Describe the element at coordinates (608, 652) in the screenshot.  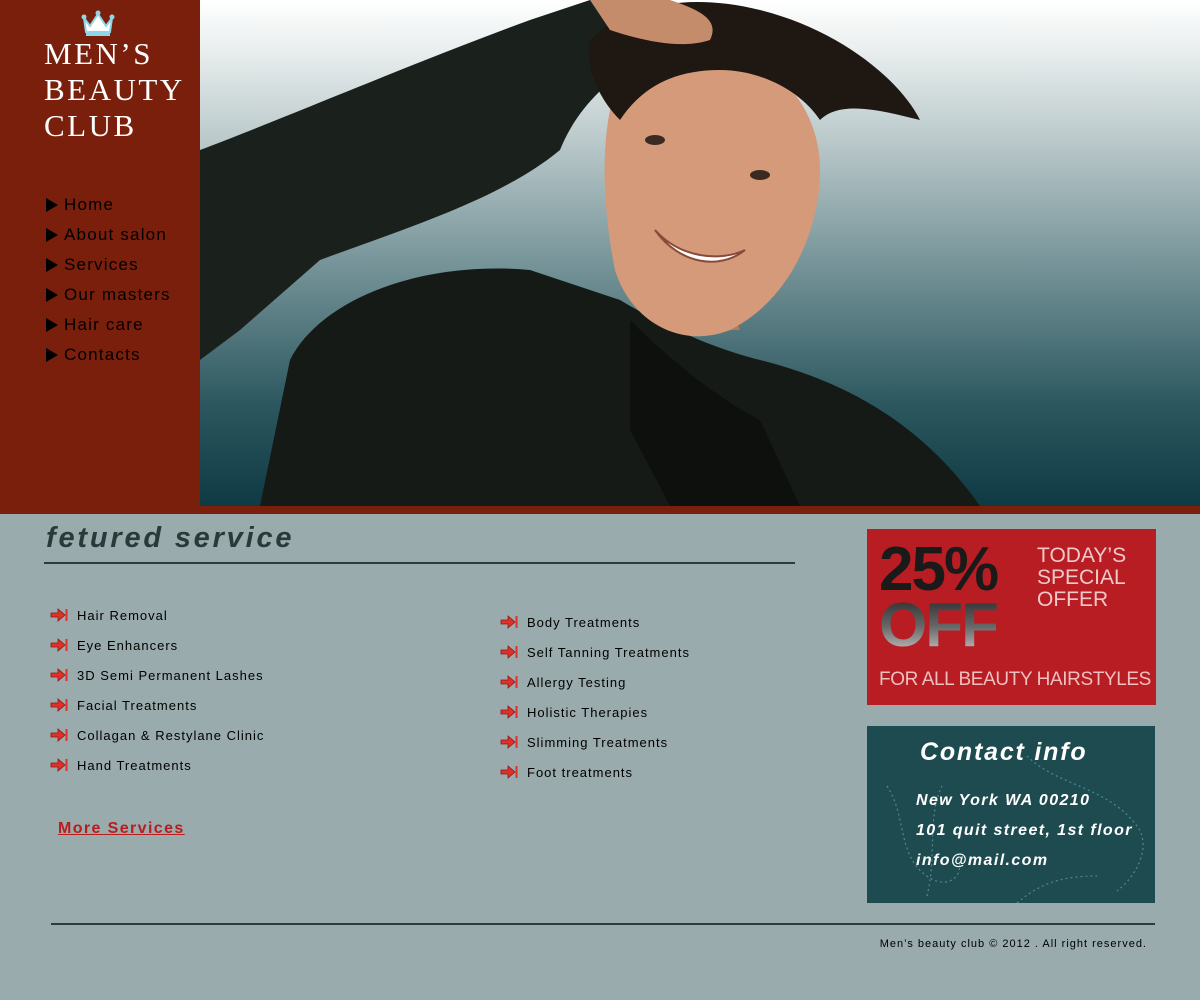
I see `service-label: Self Tanning Treatments` at that location.